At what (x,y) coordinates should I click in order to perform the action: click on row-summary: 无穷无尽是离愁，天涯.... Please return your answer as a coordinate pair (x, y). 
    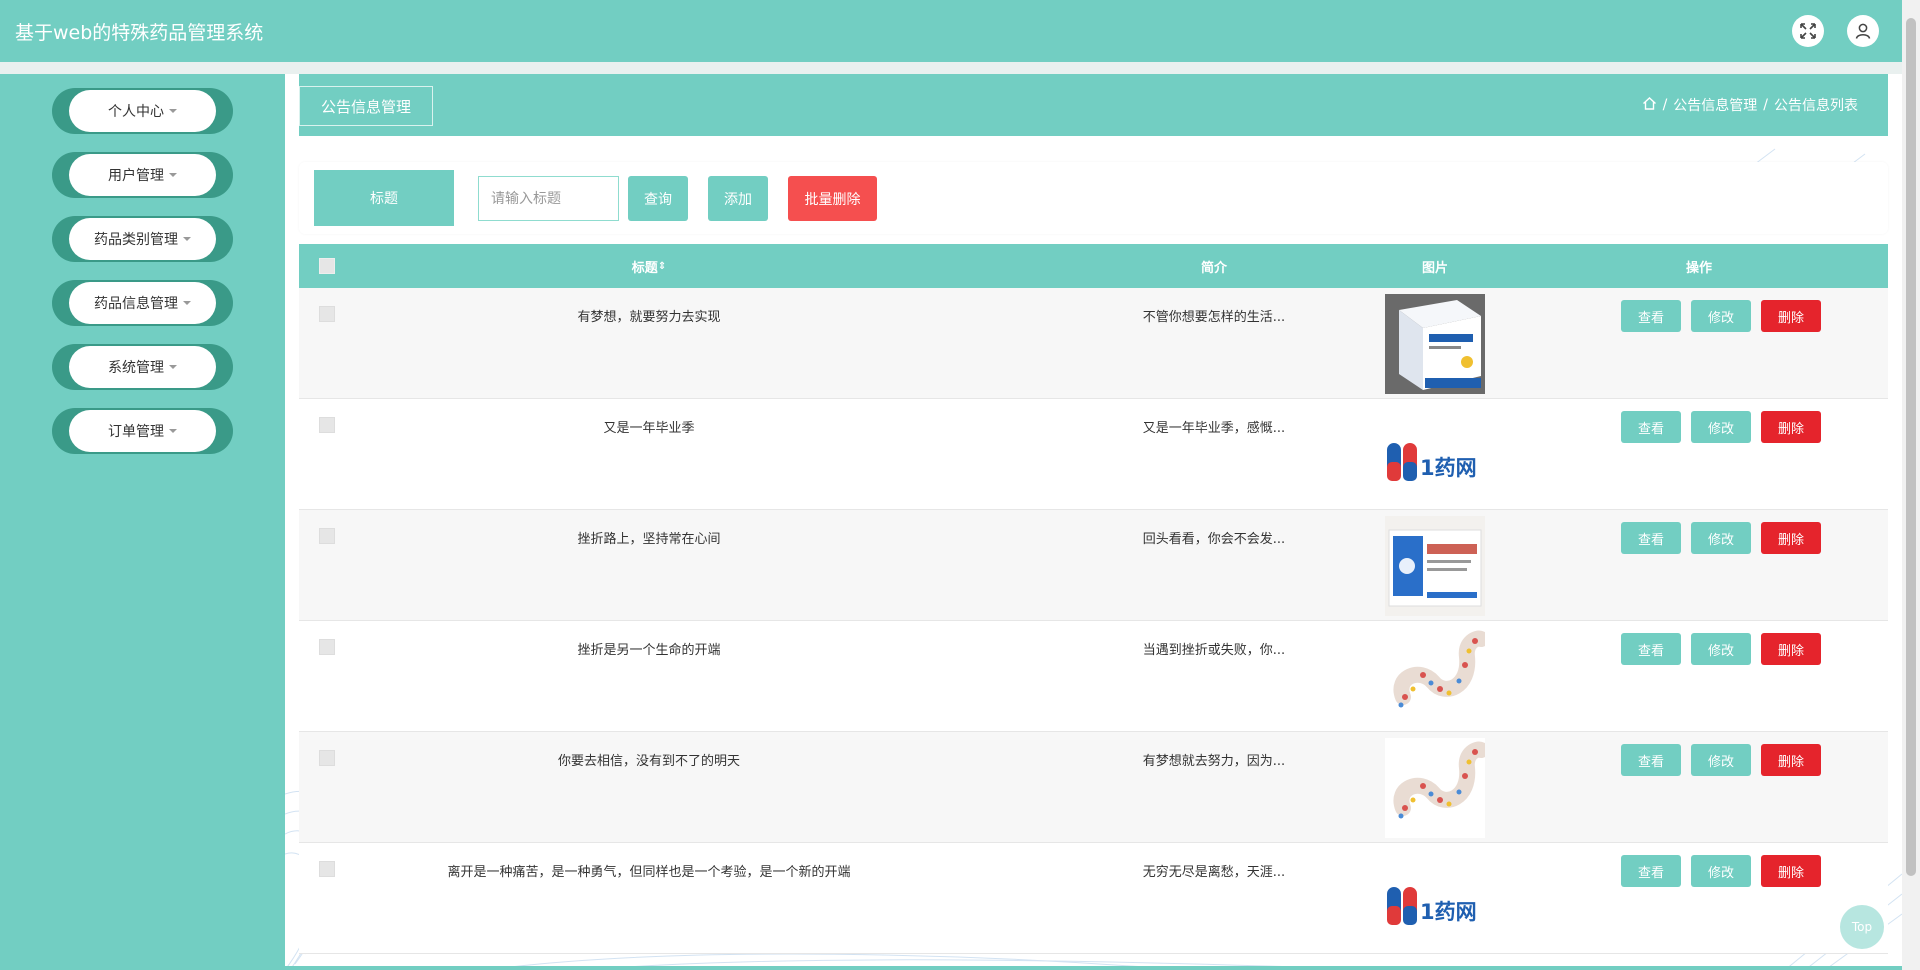
    Looking at the image, I should click on (1214, 872).